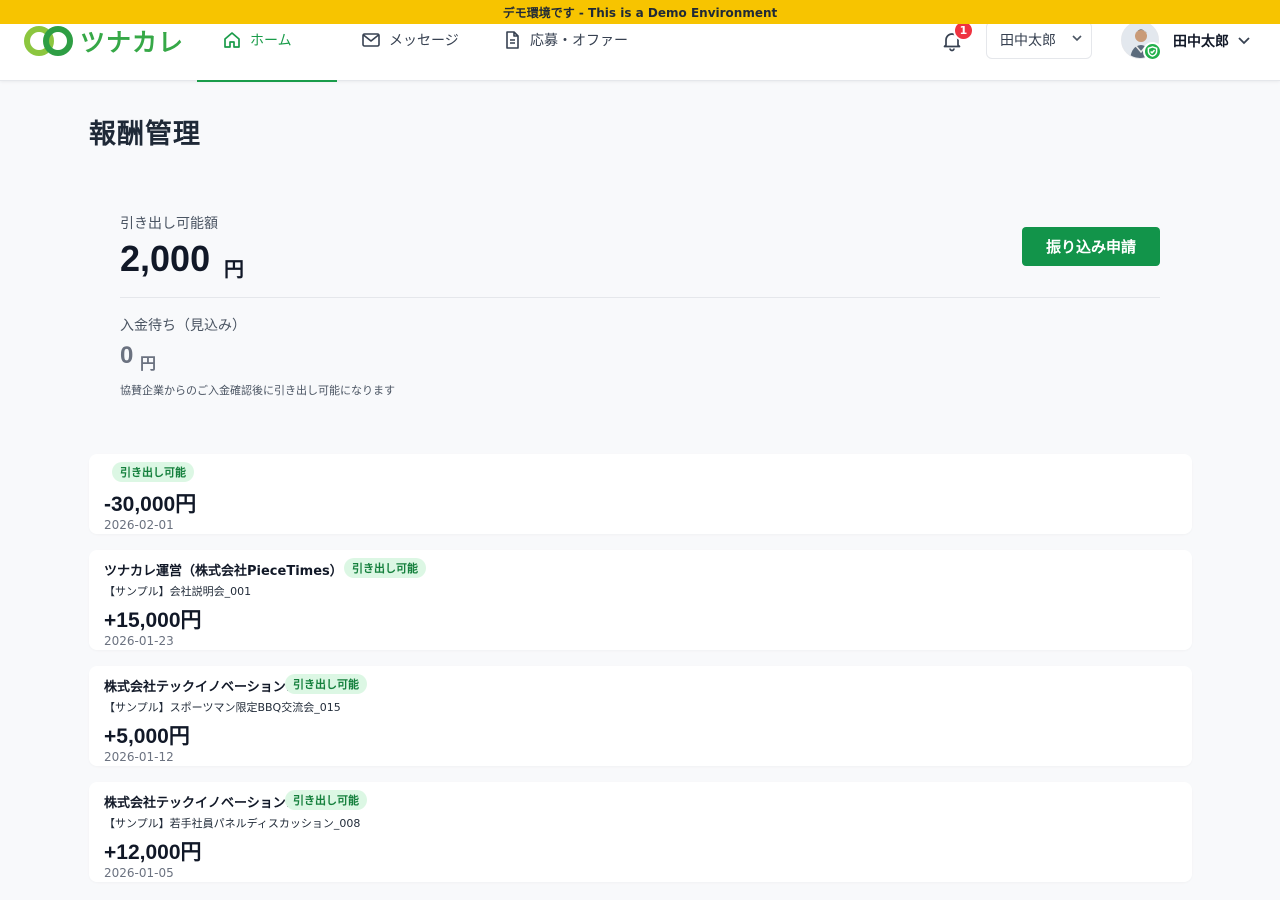  What do you see at coordinates (234, 269) in the screenshot?
I see `balance-unit: 円` at bounding box center [234, 269].